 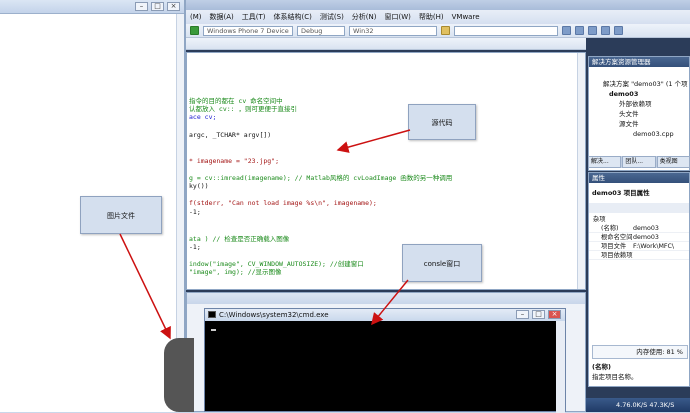 I want to click on arrow-to-console, so click(x=390, y=302).